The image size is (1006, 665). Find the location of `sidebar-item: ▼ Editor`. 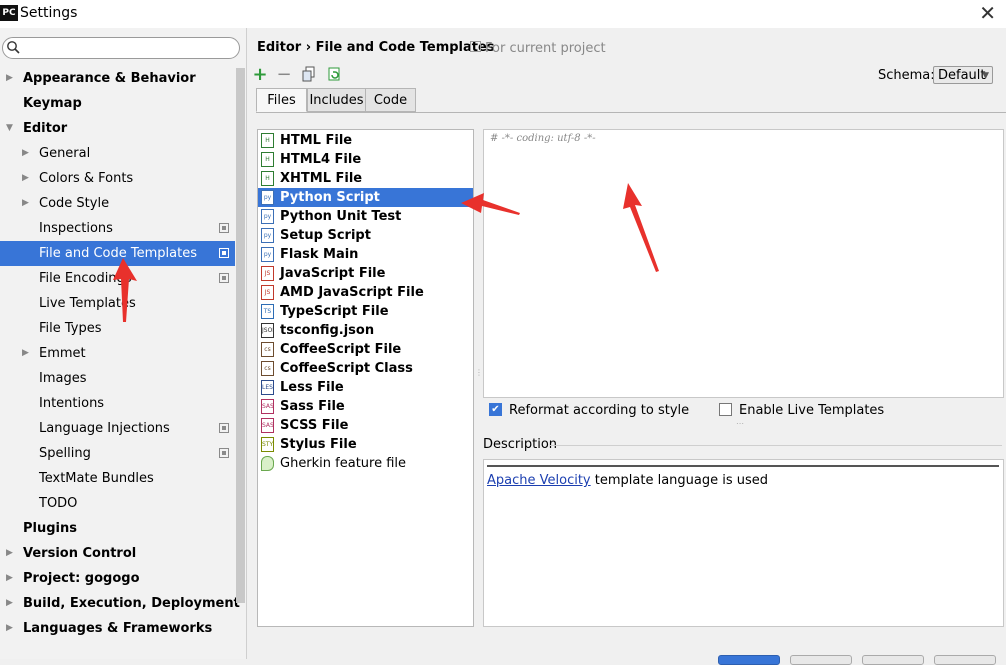

sidebar-item: ▼ Editor is located at coordinates (117, 128).